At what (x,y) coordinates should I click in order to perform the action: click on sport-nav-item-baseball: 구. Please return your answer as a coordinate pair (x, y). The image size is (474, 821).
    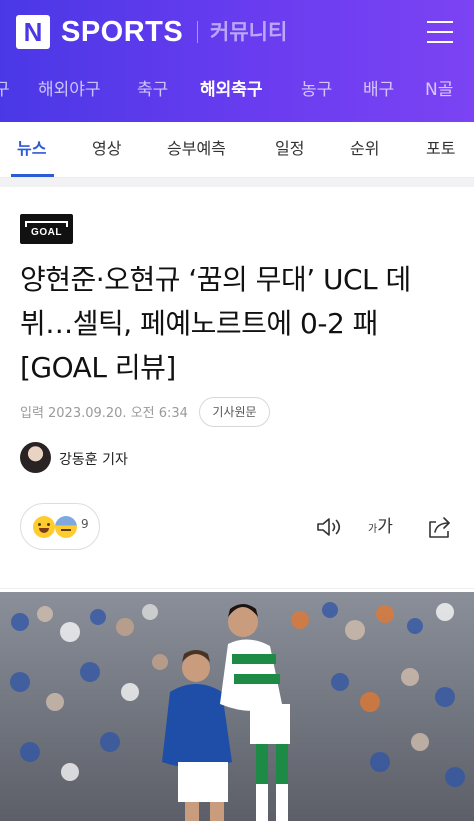
    Looking at the image, I should click on (5, 90).